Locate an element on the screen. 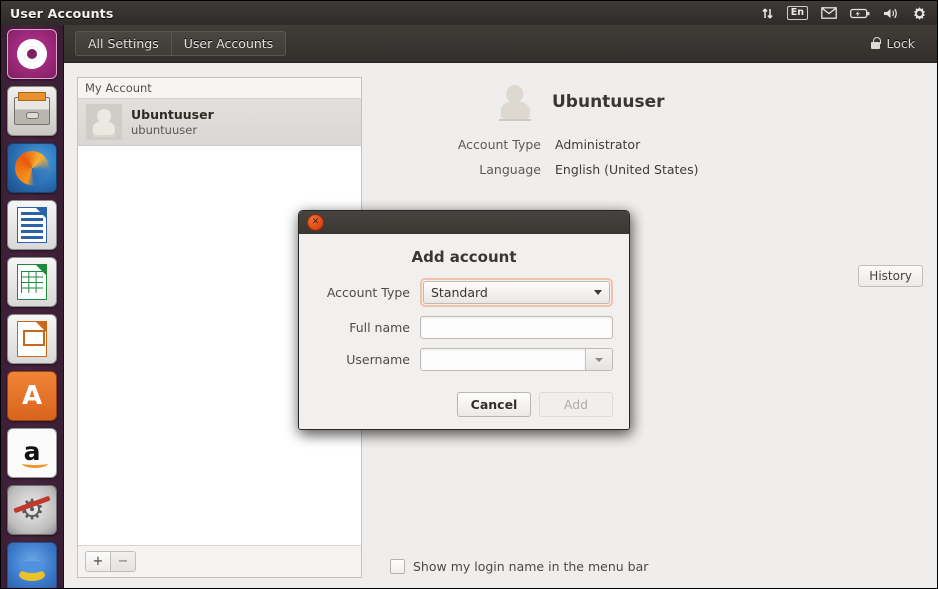 This screenshot has width=938, height=589. history-button: History is located at coordinates (890, 276).